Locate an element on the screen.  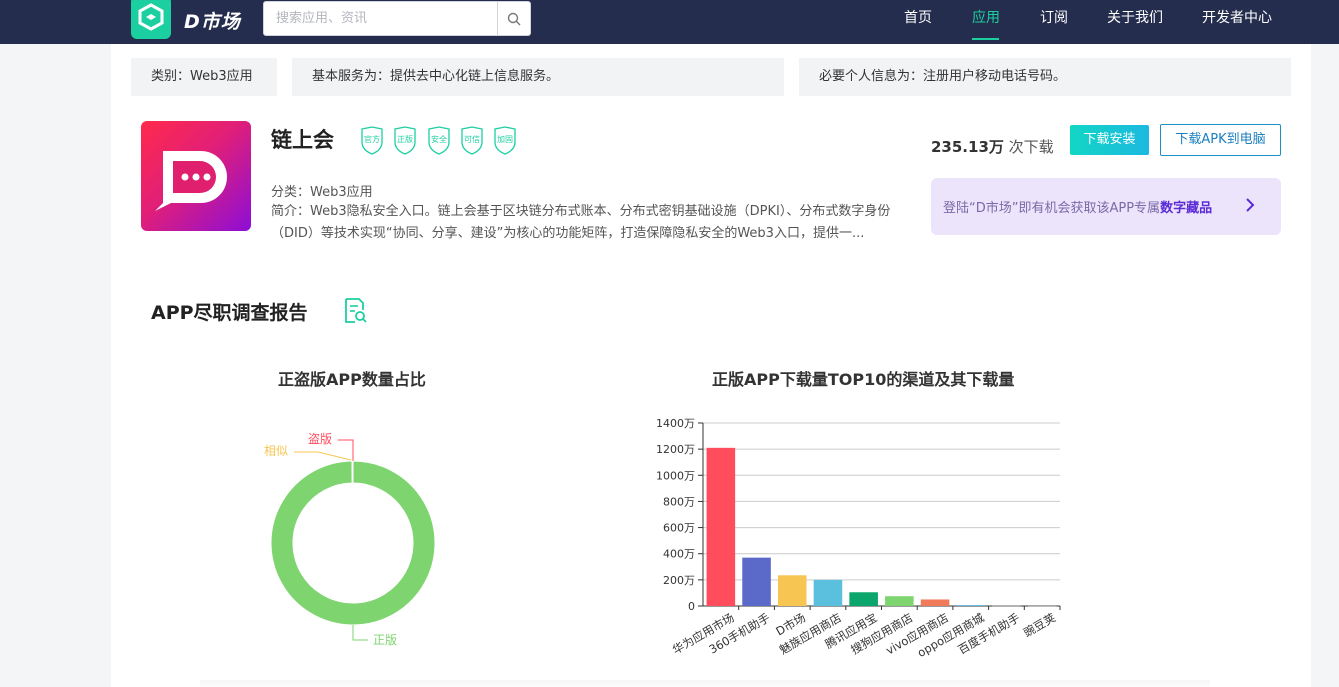
top-navbar: D市场 首页 应用 订阅 关于我们 开发者中心 is located at coordinates (669, 22).